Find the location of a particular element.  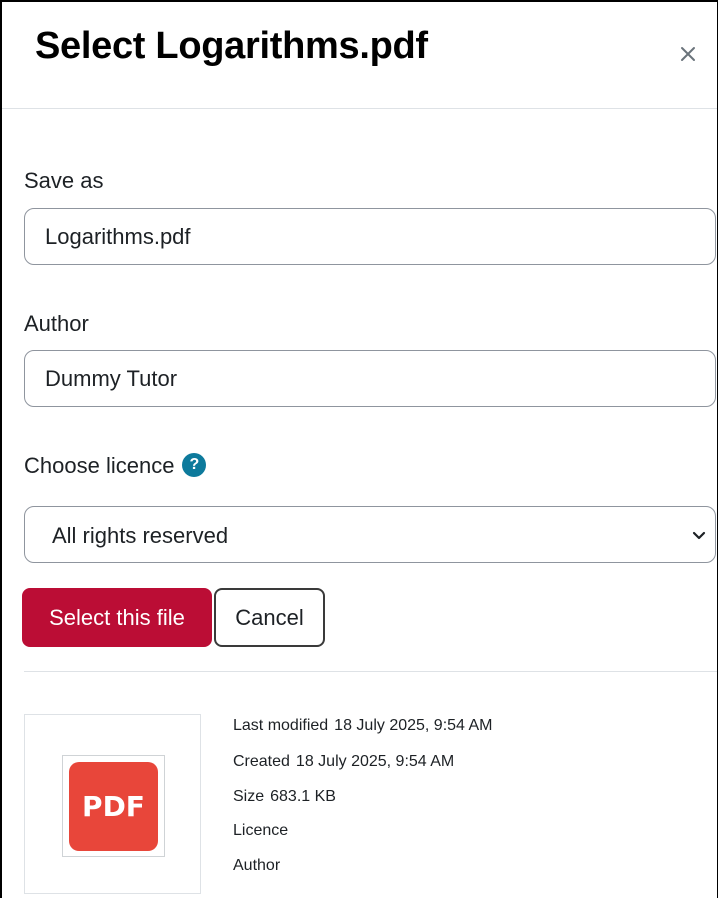

last-modified-row: Last modified 18 July 2025, 9:54 AM is located at coordinates (363, 726).